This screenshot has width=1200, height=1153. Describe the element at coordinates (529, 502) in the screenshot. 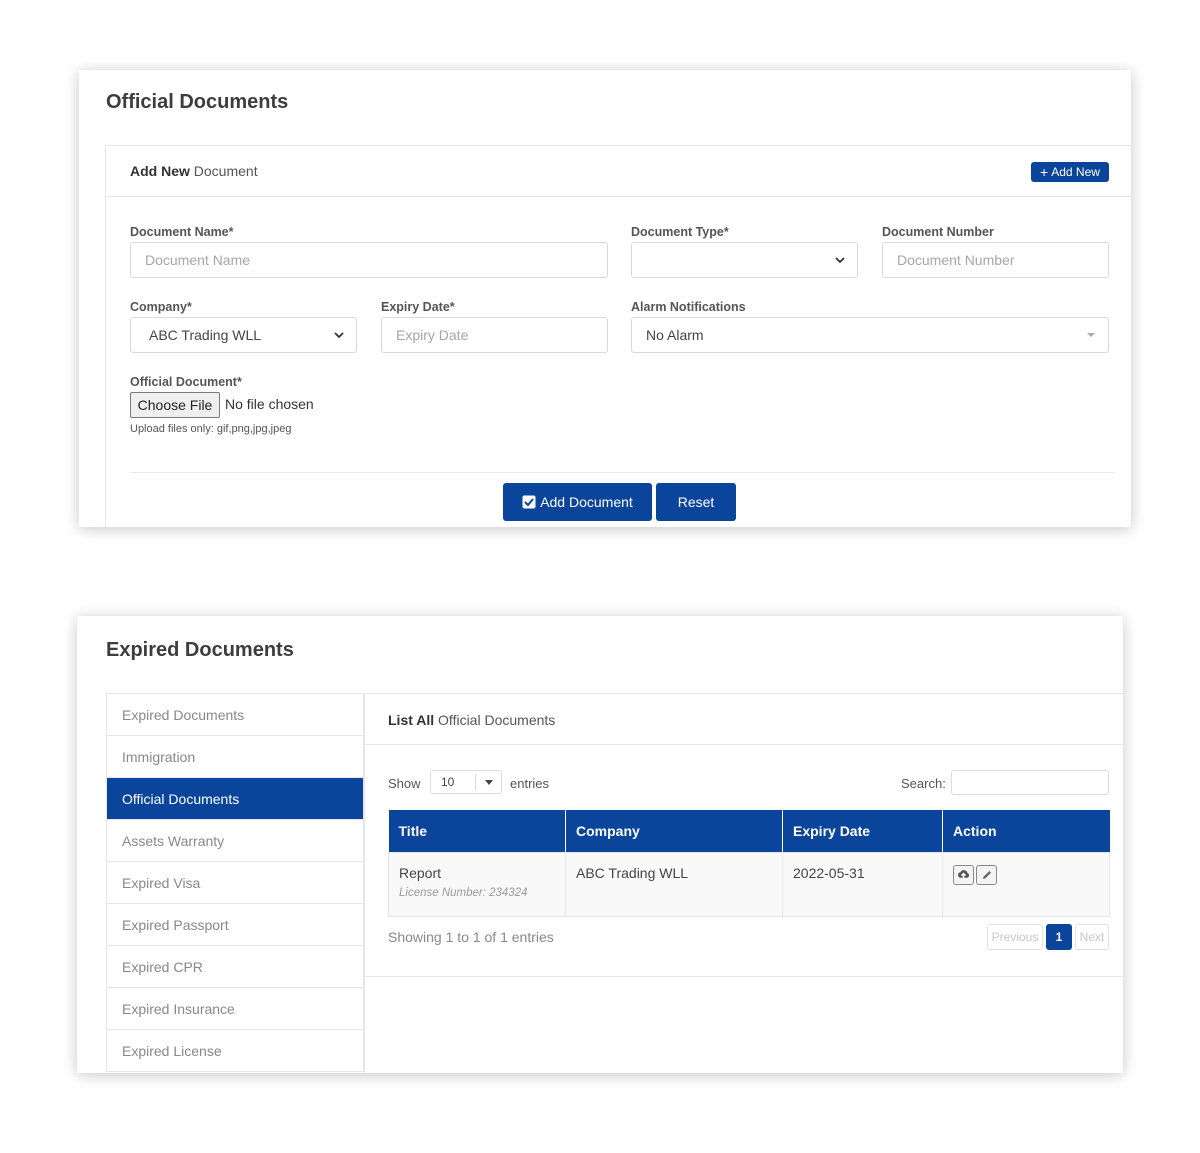

I see `checkbox-checked-icon` at that location.